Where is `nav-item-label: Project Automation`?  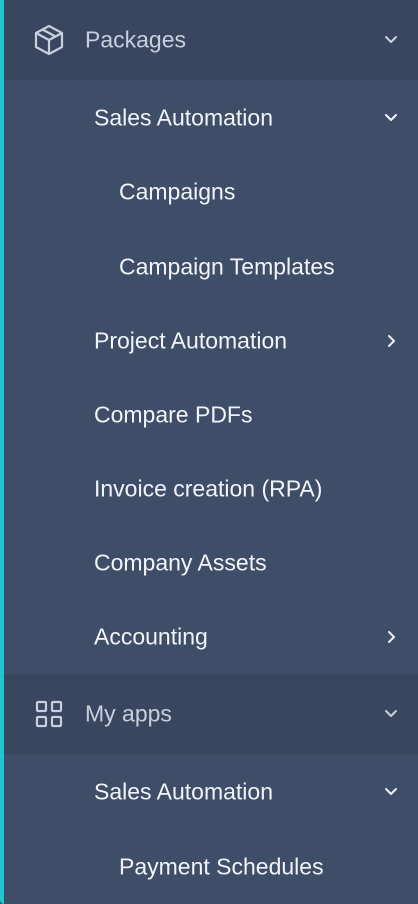 nav-item-label: Project Automation is located at coordinates (191, 340).